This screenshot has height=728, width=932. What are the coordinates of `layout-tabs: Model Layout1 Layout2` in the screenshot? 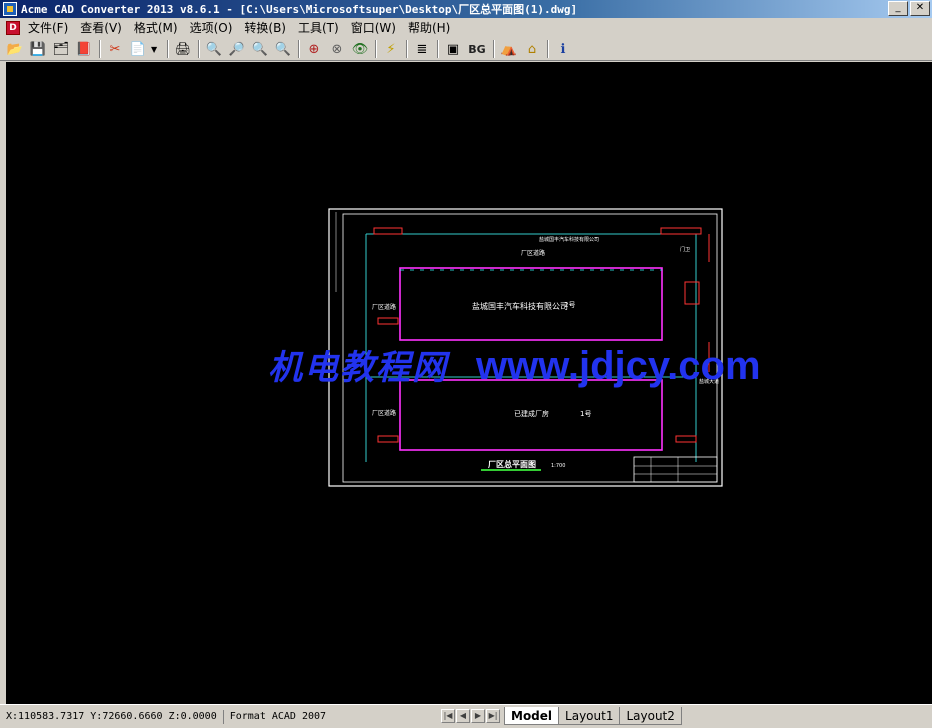 It's located at (593, 716).